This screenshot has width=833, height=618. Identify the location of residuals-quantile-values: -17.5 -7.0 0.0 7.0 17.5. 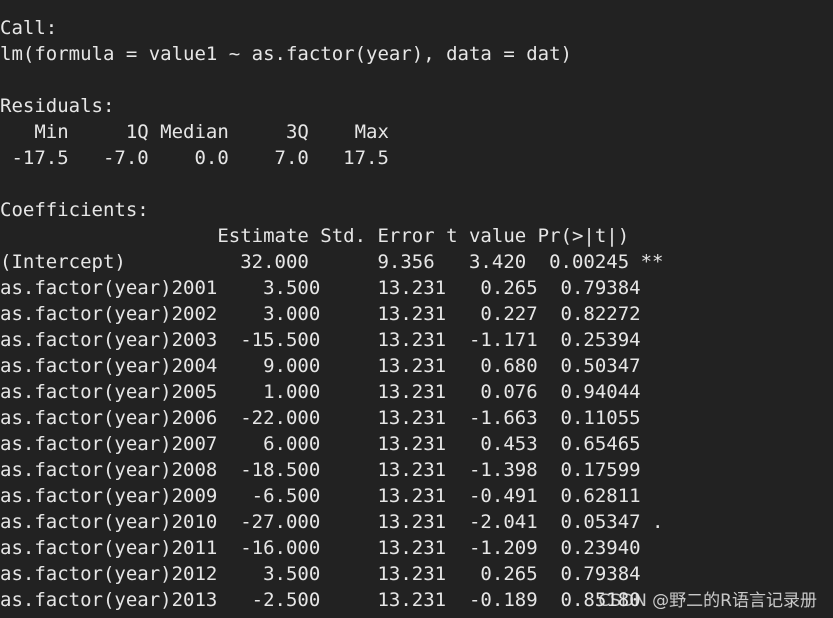
(200, 158).